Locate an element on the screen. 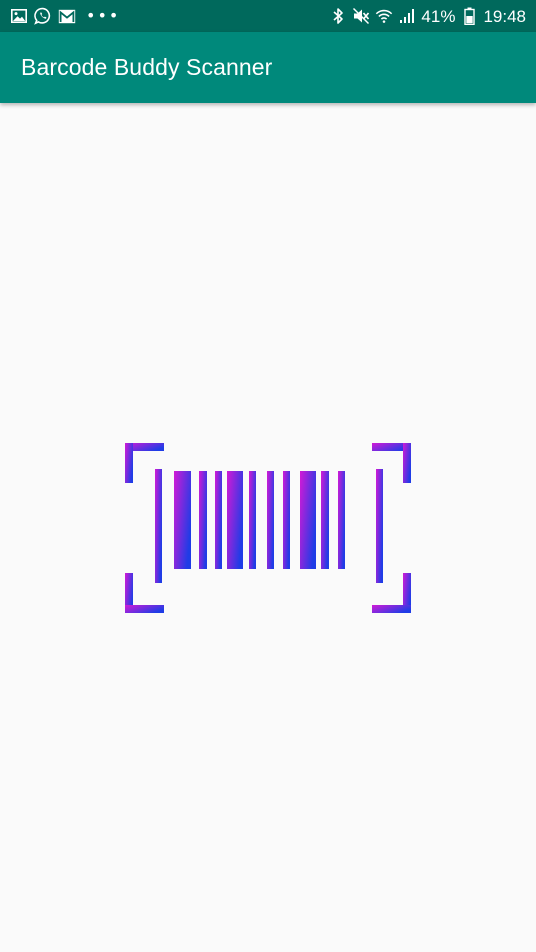 The height and width of the screenshot is (952, 536). status-bar: ••• 41% 19:48 is located at coordinates (268, 16).